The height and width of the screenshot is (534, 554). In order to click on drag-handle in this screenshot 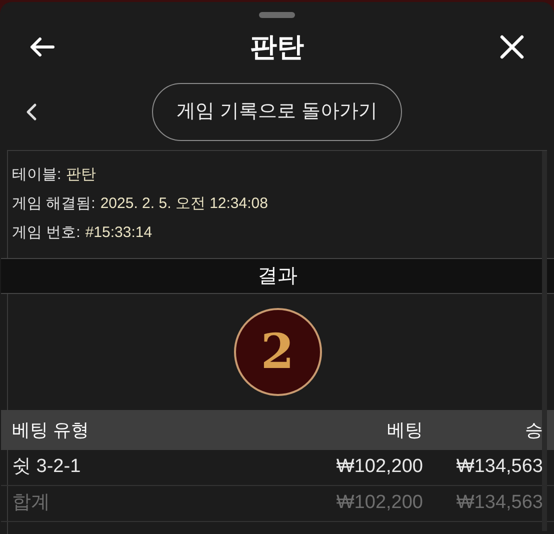, I will do `click(277, 15)`.